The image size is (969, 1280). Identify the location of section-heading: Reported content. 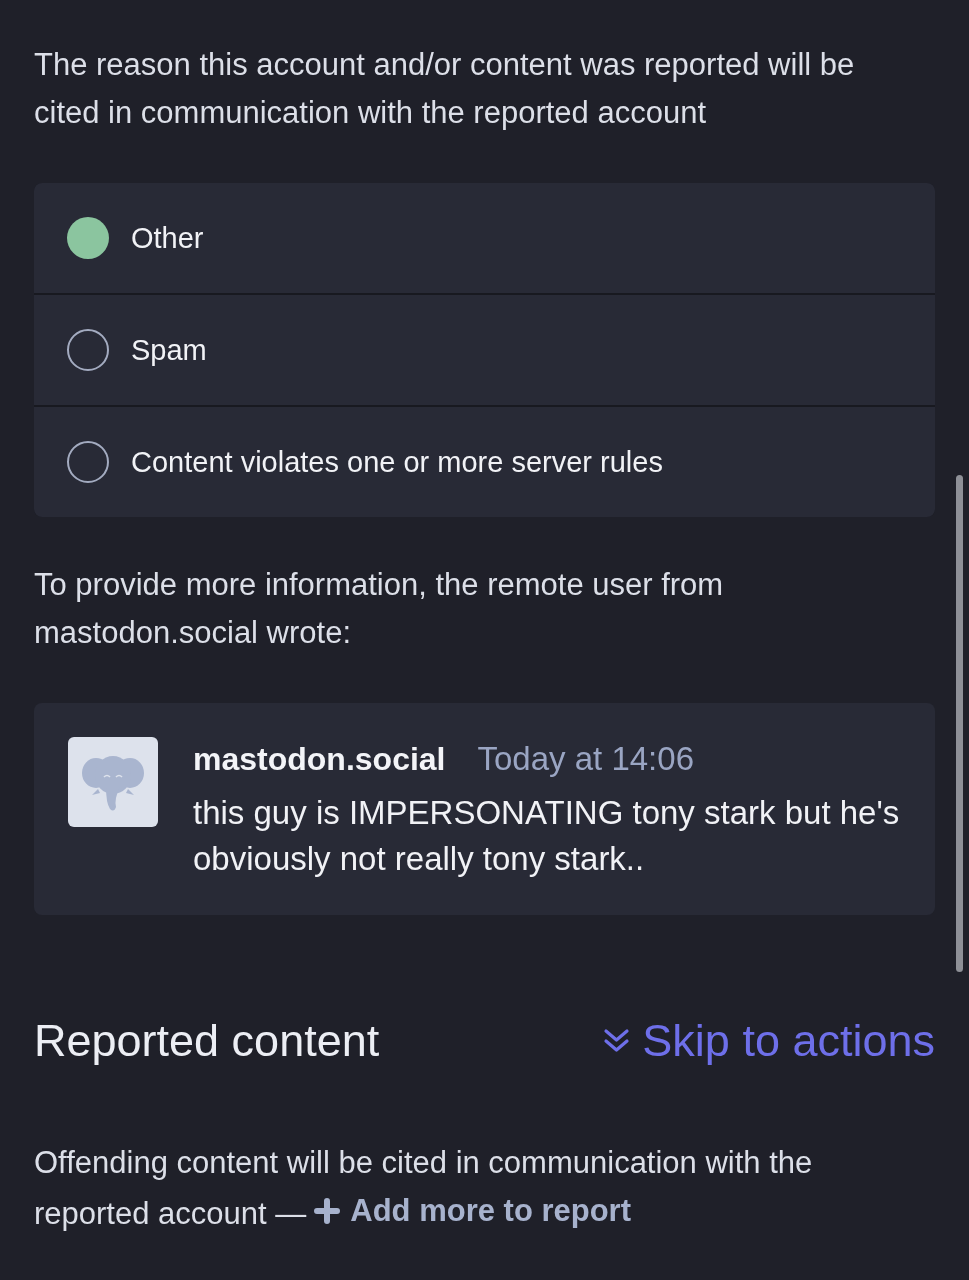
(207, 1041).